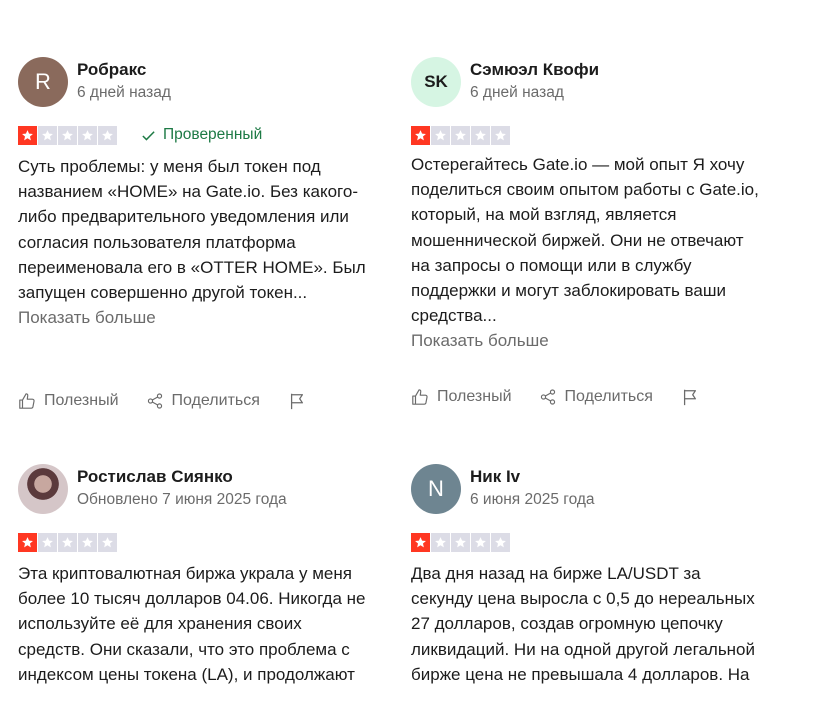 The width and height of the screenshot is (814, 720). I want to click on review-header: SK Сэмюэл Квофи 6 дней назад, so click(586, 82).